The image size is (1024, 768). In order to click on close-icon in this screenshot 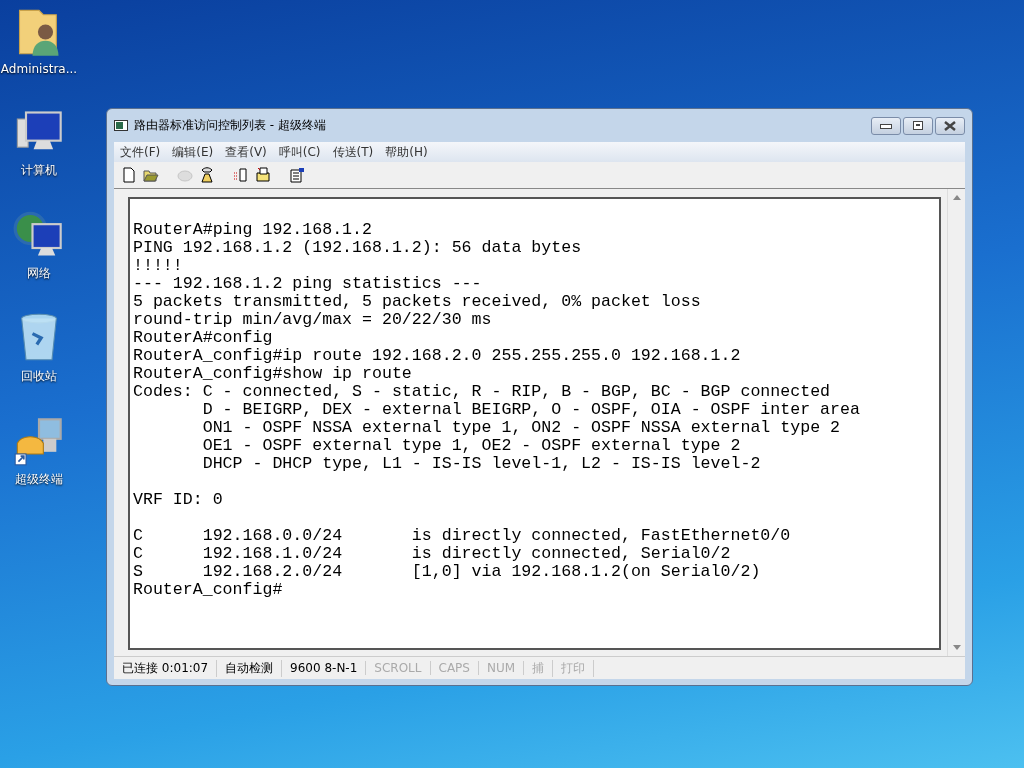, I will do `click(950, 125)`.